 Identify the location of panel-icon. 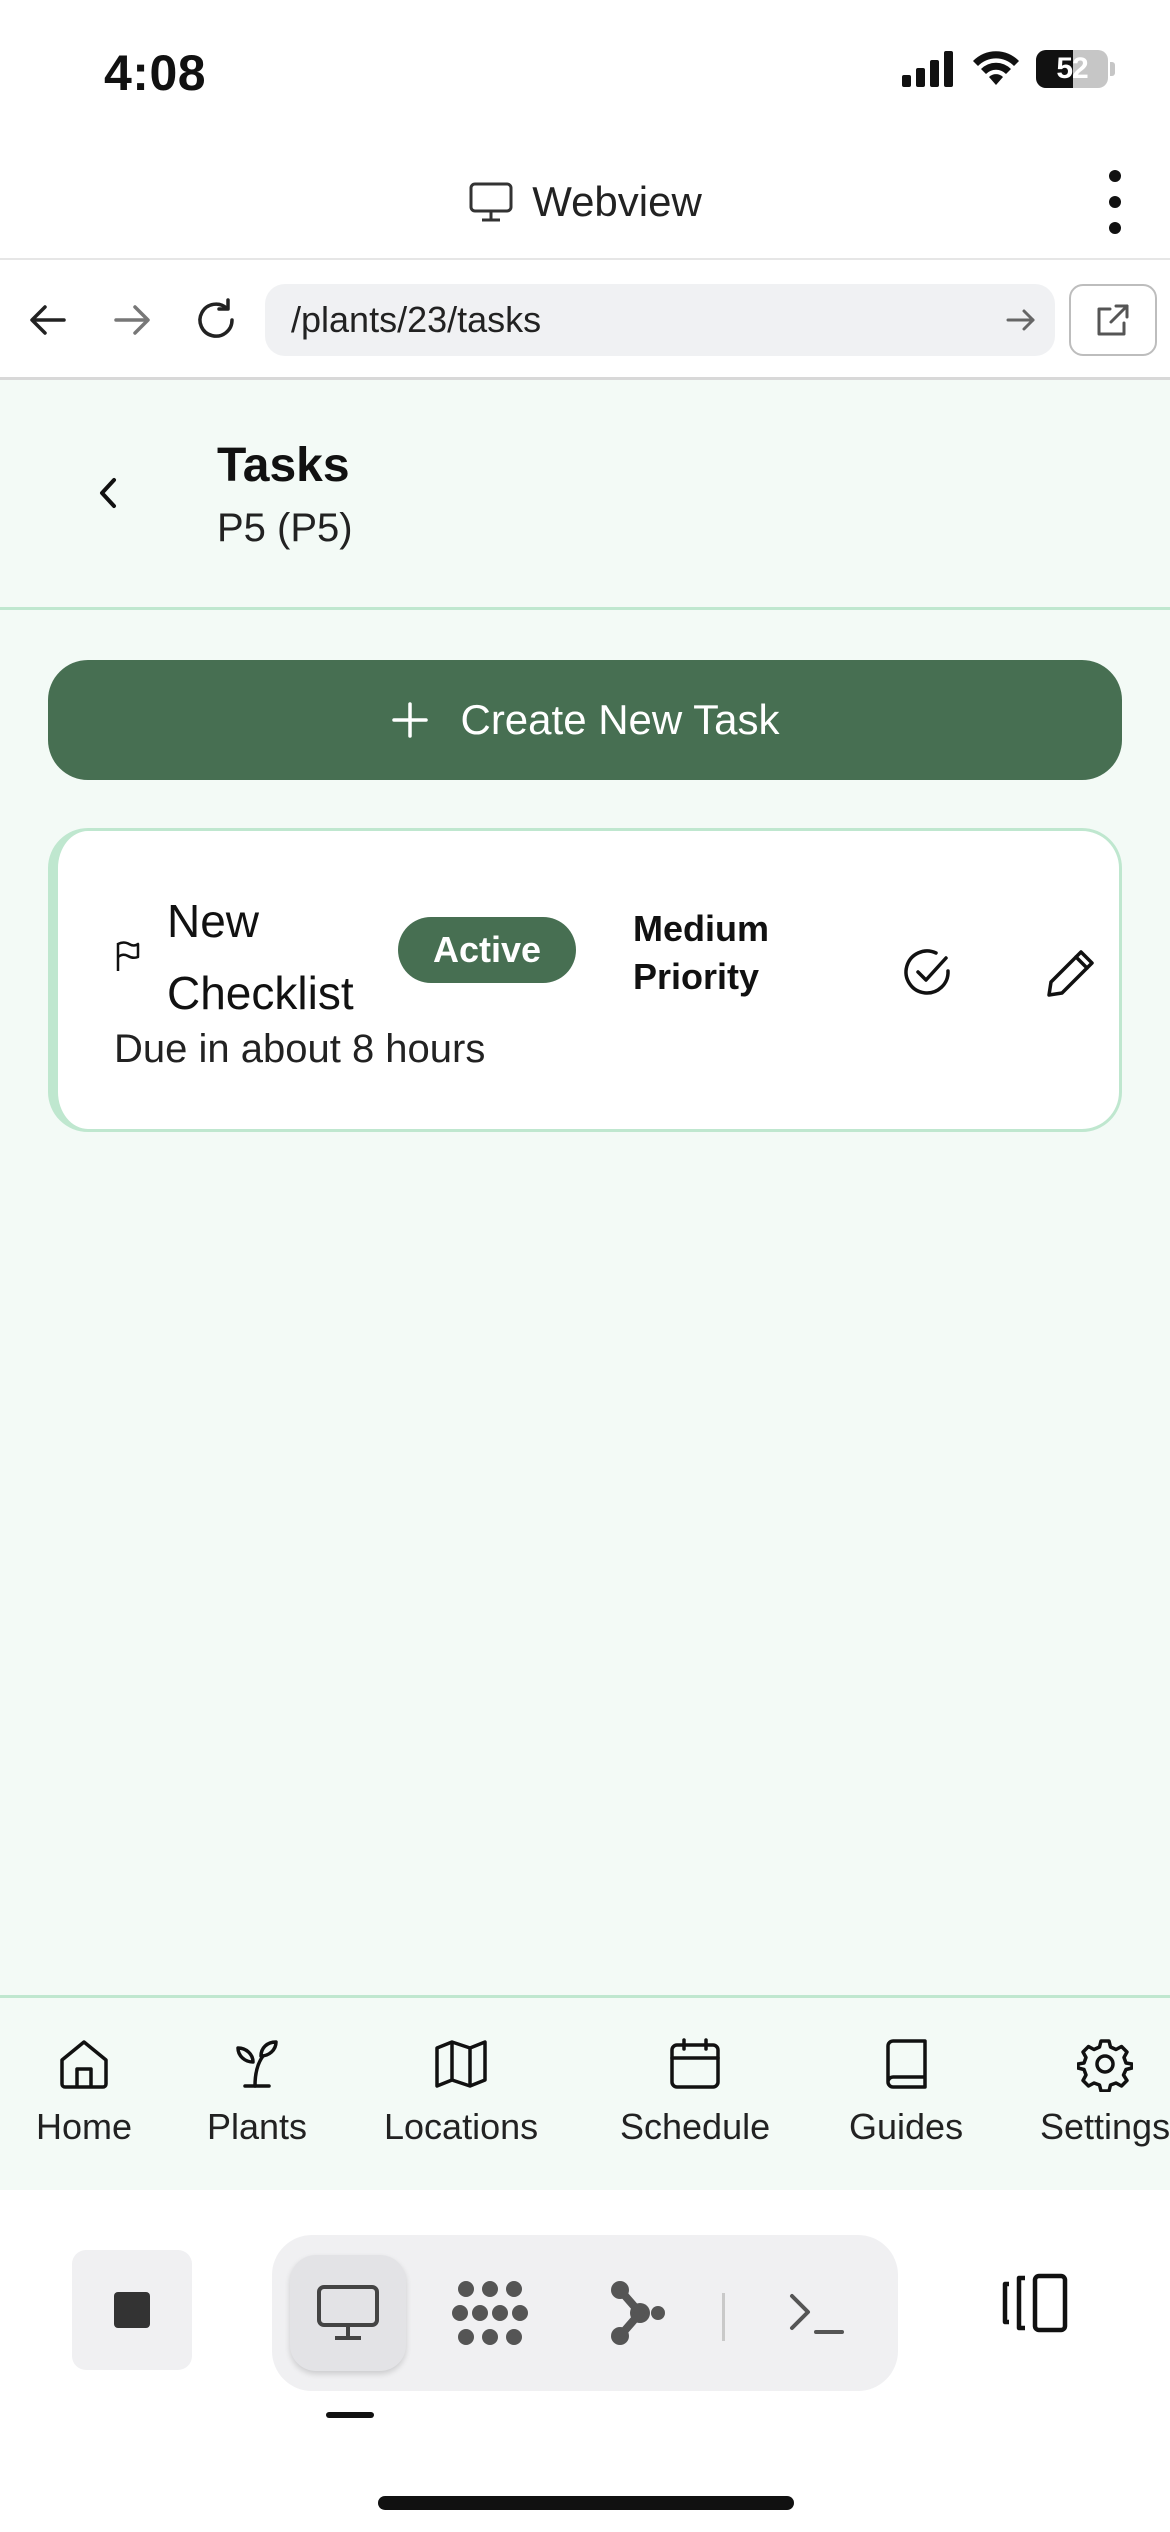
(1035, 2303).